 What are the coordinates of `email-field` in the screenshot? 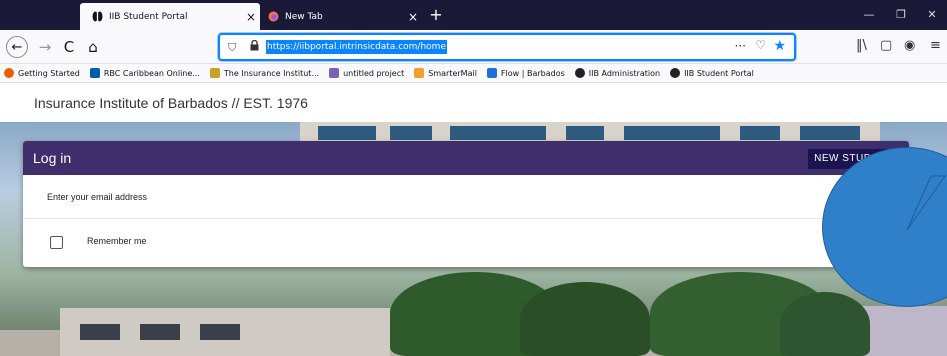 It's located at (447, 197).